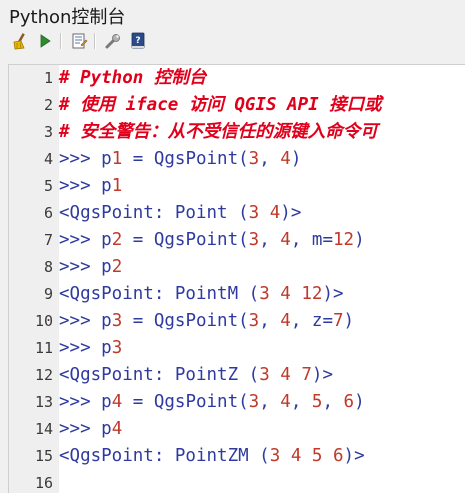  Describe the element at coordinates (212, 456) in the screenshot. I see `line-code: <QgsPoint: PointZM (3 4 5 6)>` at that location.